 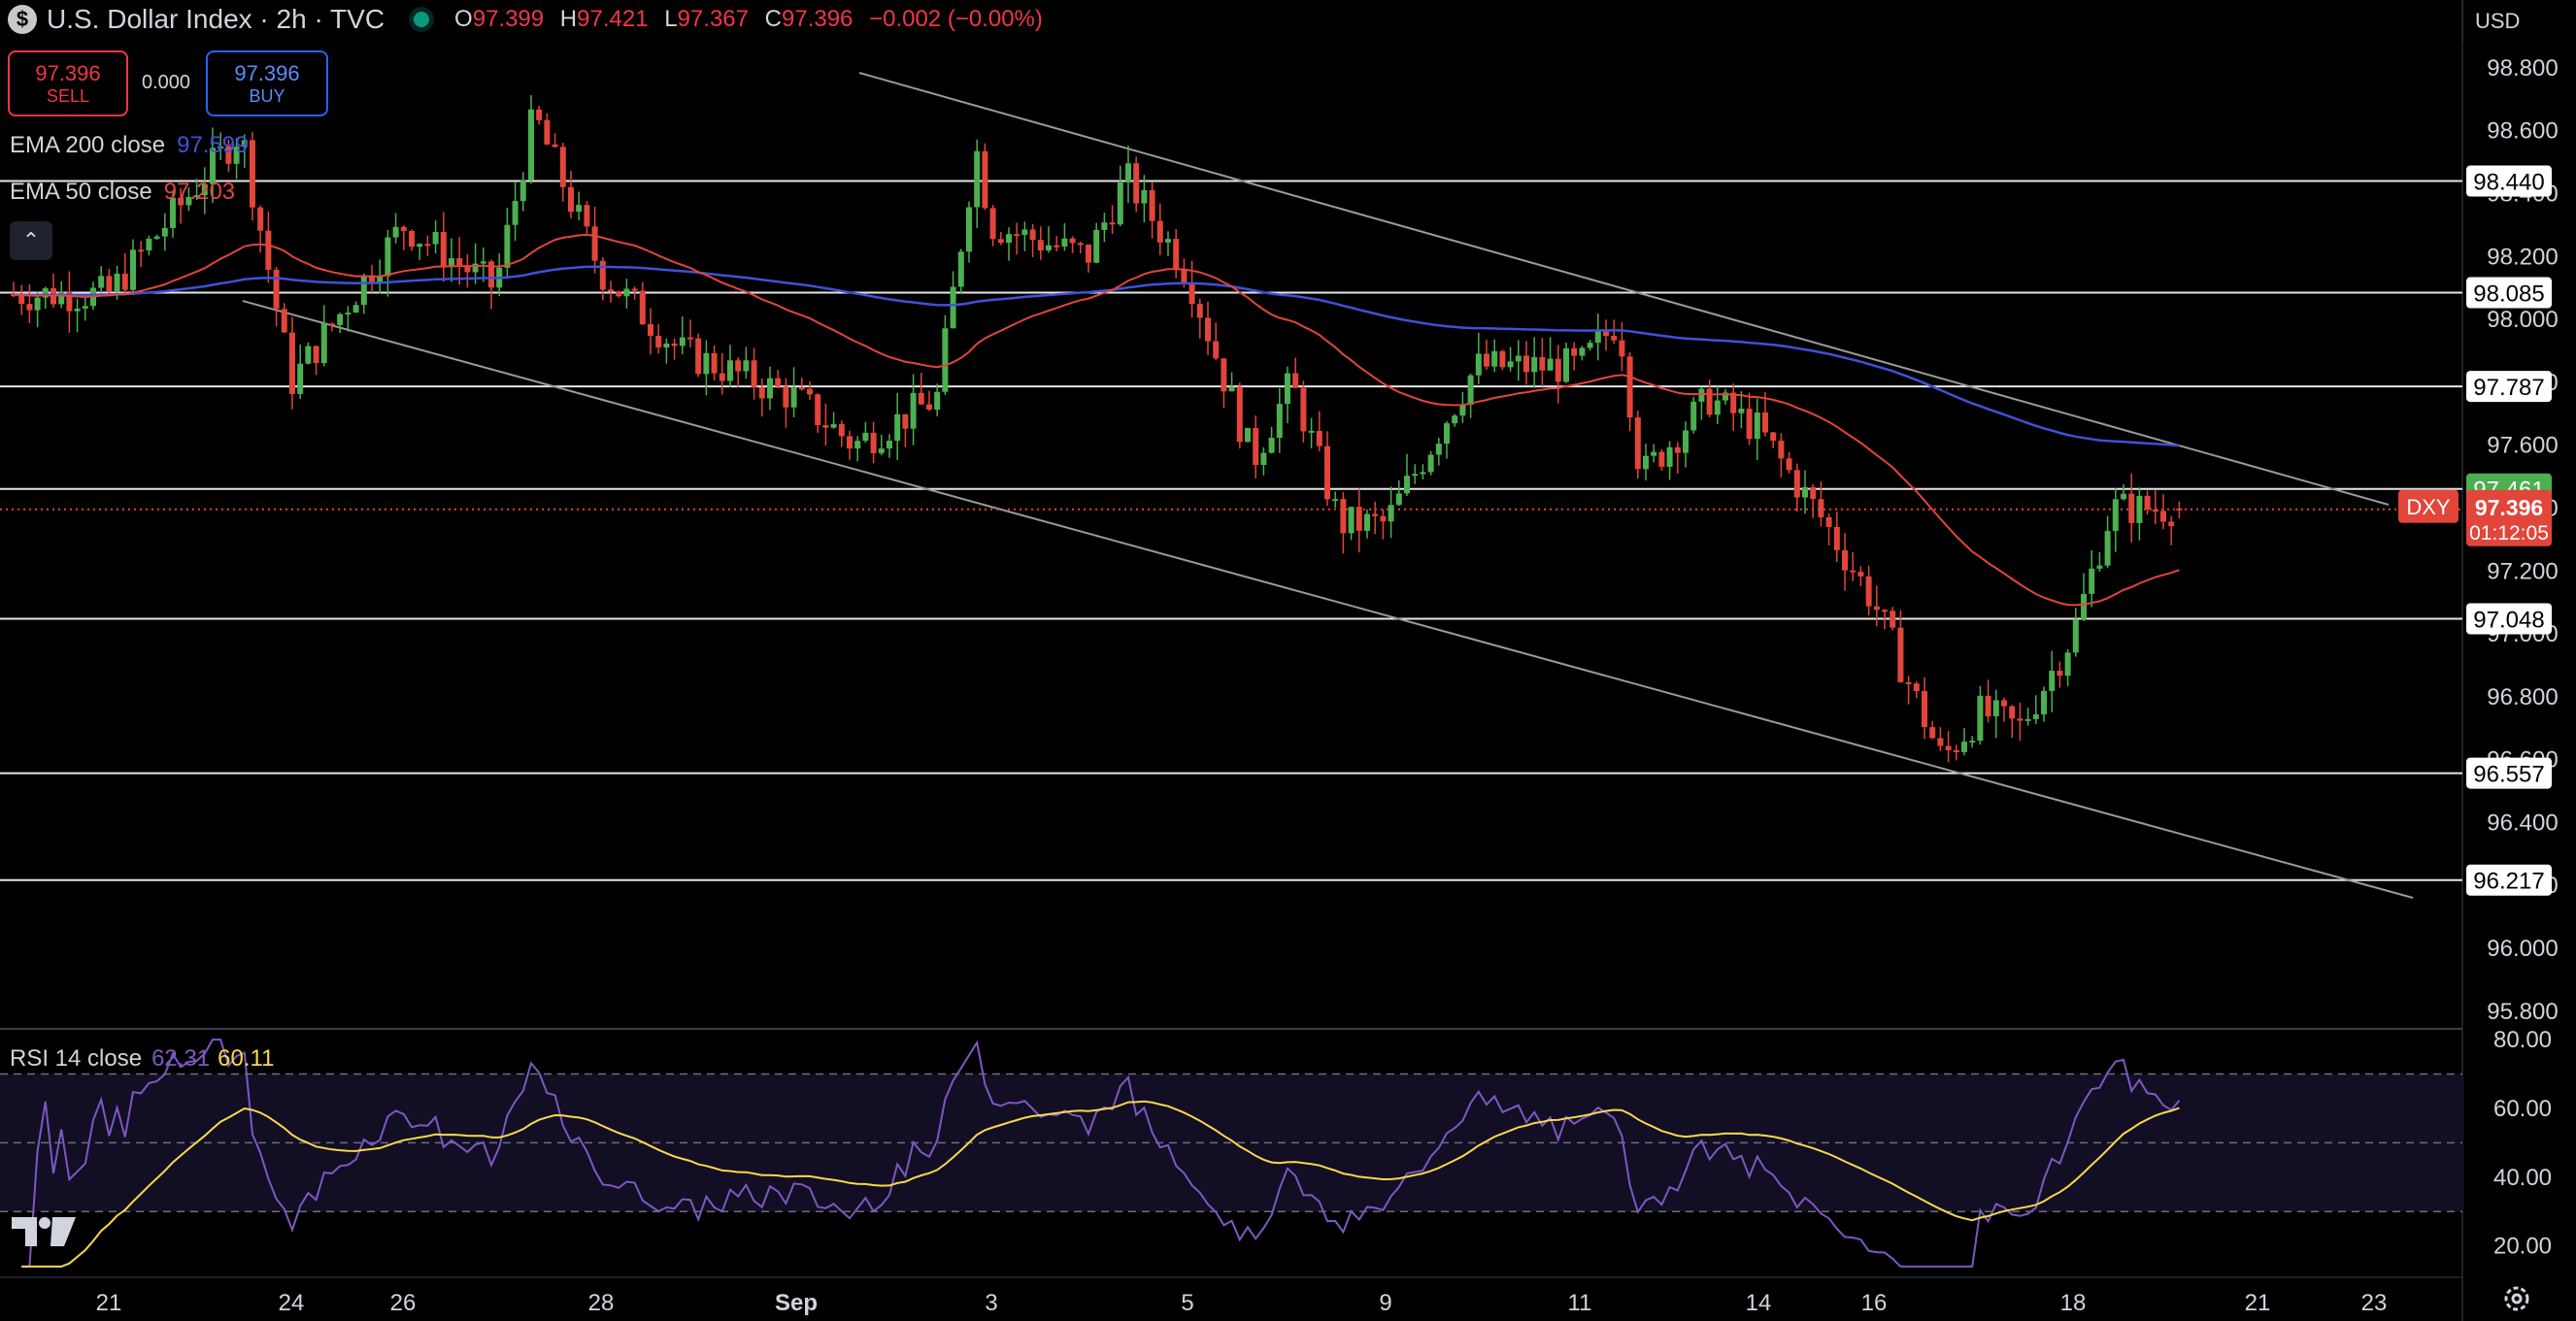 What do you see at coordinates (246, 1058) in the screenshot?
I see `rsi-ma-value: 60.11` at bounding box center [246, 1058].